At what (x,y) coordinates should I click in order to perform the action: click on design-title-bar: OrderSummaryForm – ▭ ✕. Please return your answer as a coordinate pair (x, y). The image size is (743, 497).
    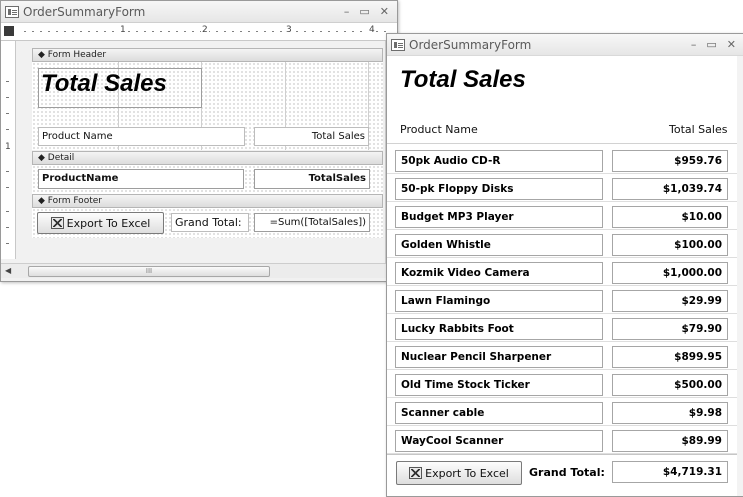
    Looking at the image, I should click on (199, 12).